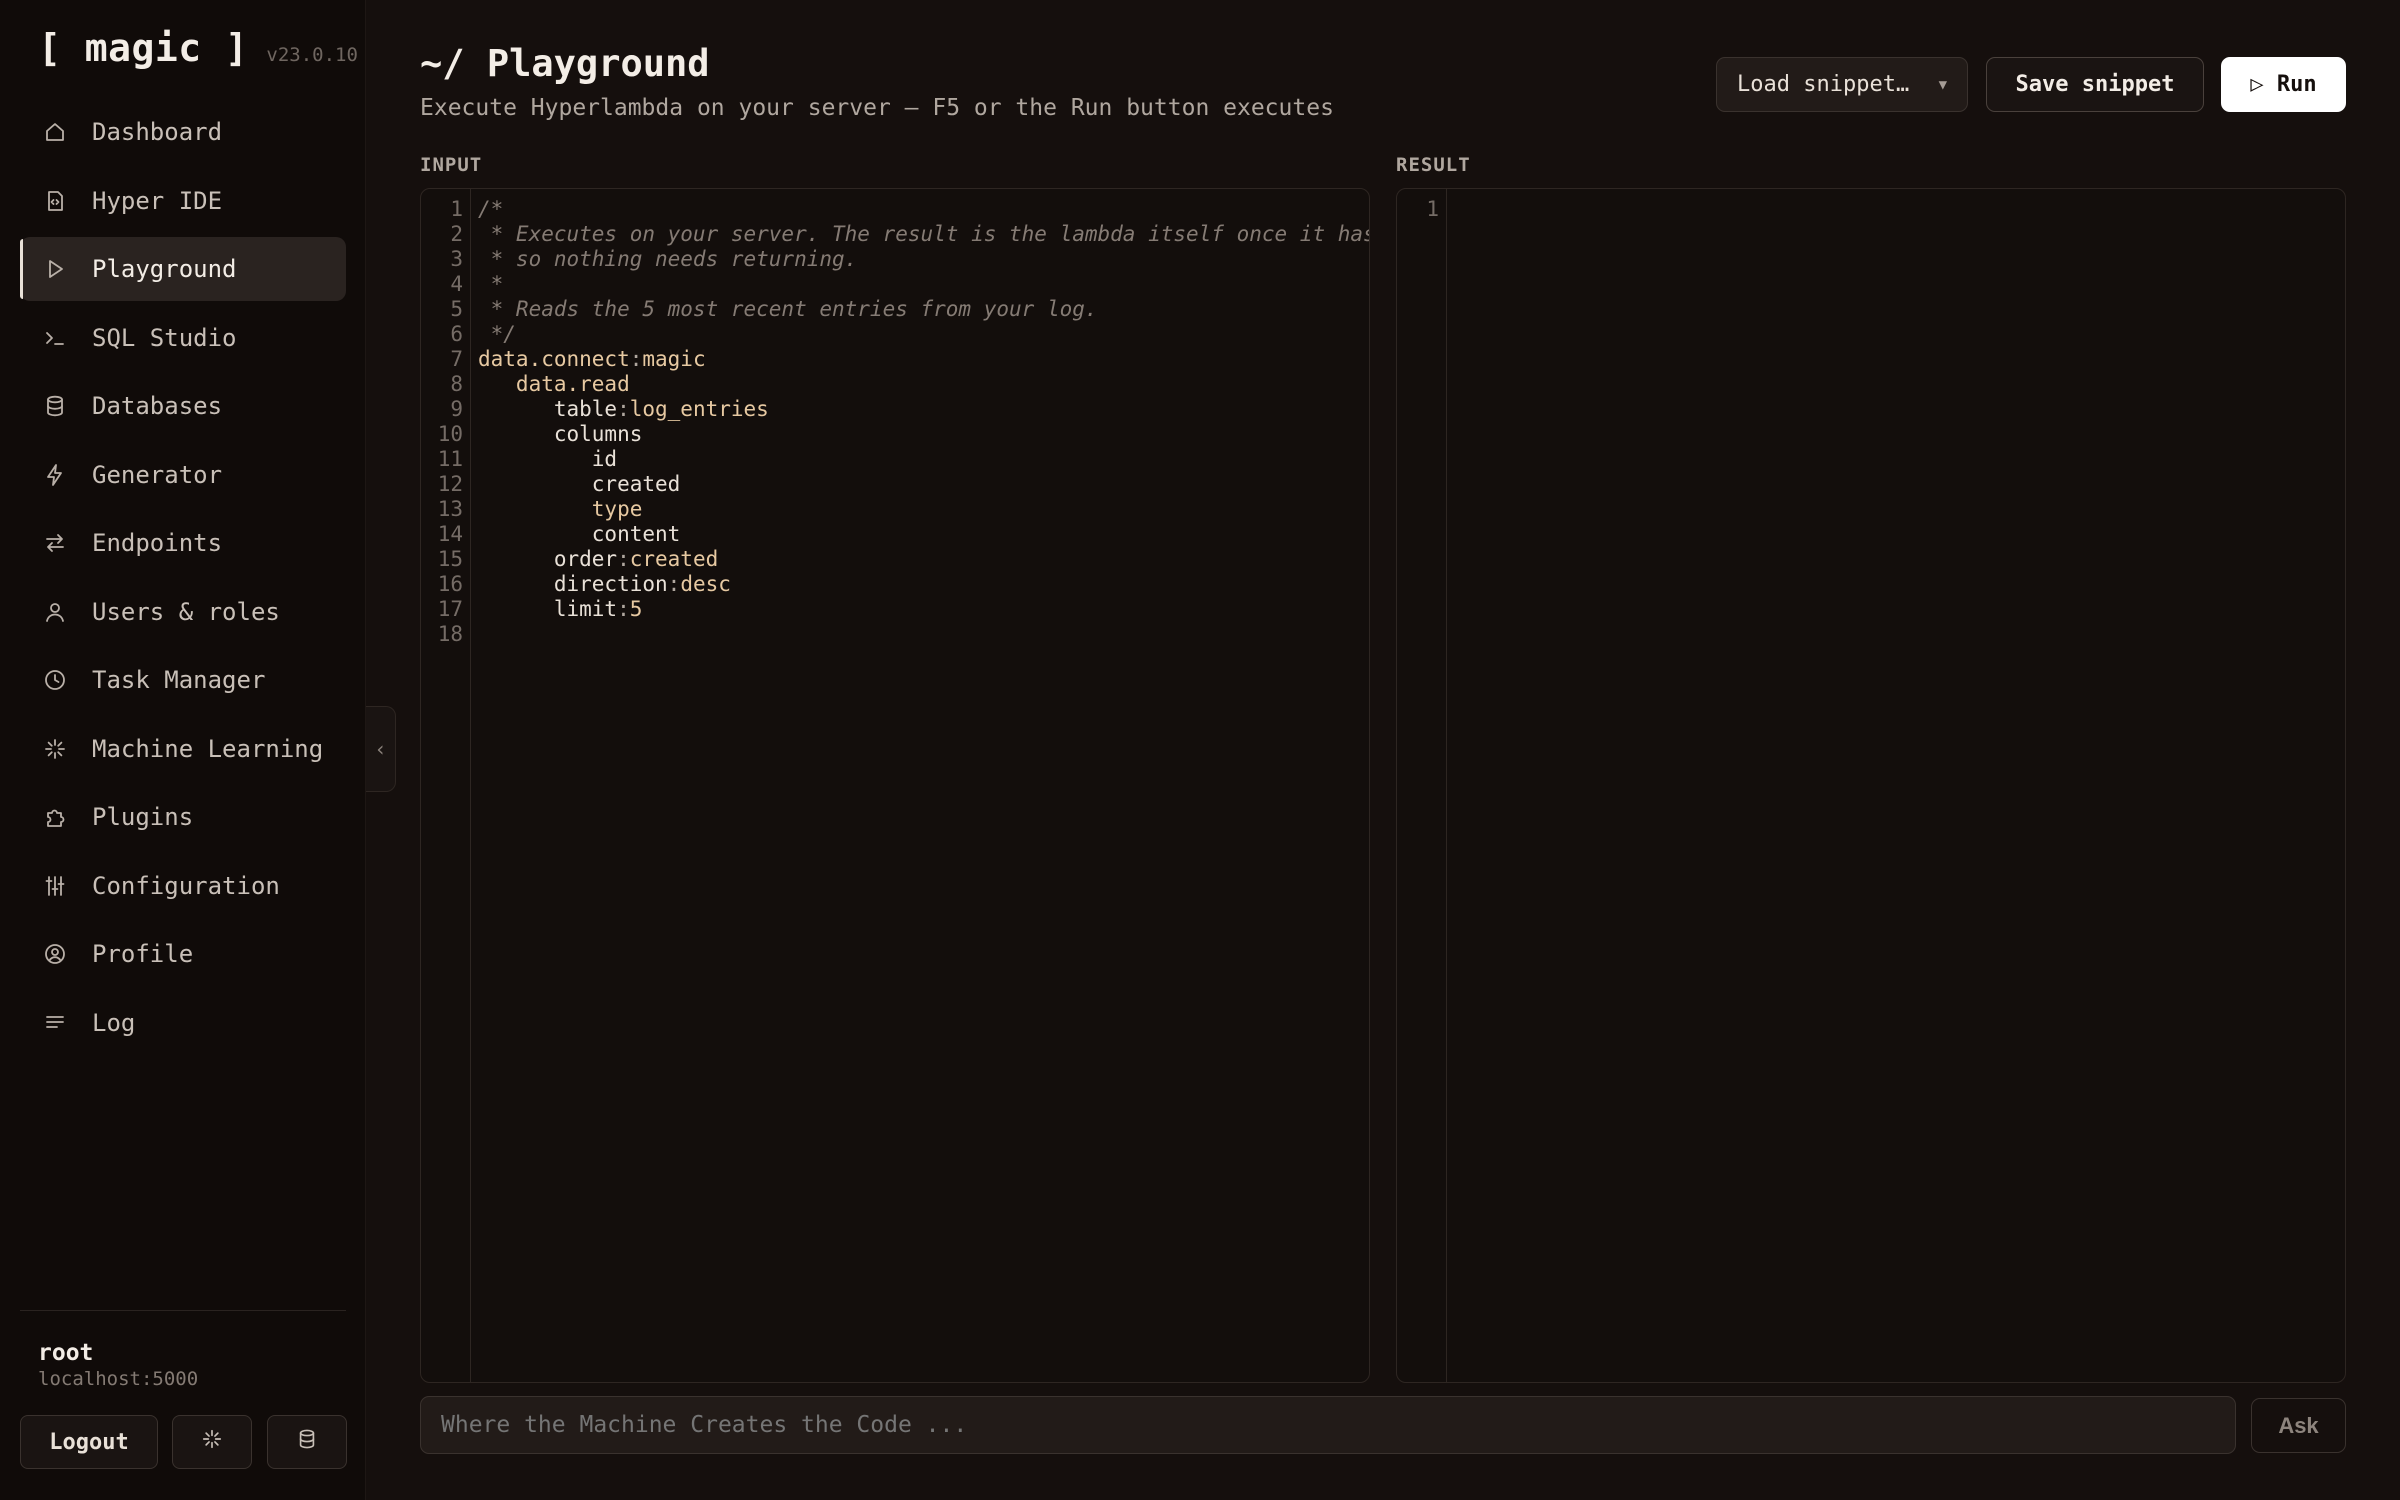 Image resolution: width=2400 pixels, height=1500 pixels. What do you see at coordinates (548, 559) in the screenshot?
I see `code-token: order` at bounding box center [548, 559].